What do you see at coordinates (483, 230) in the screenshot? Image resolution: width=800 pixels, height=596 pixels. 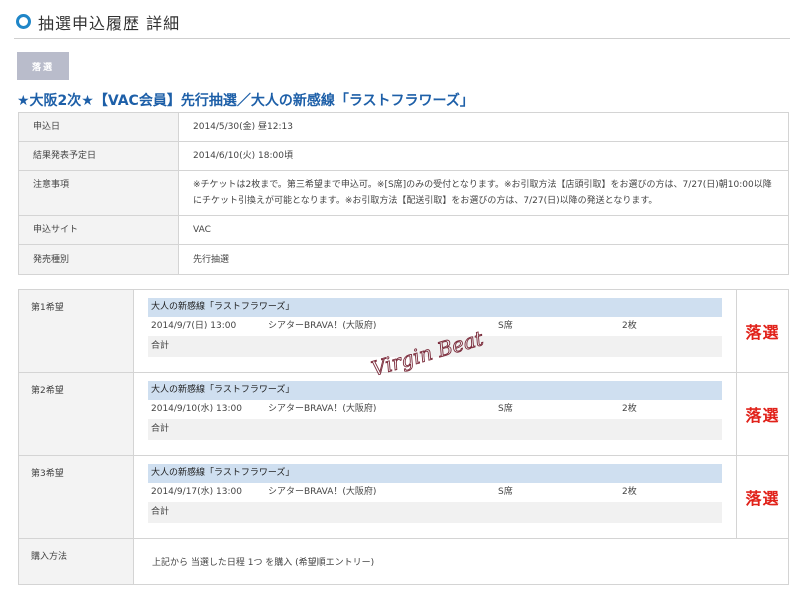 I see `info-value: VAC` at bounding box center [483, 230].